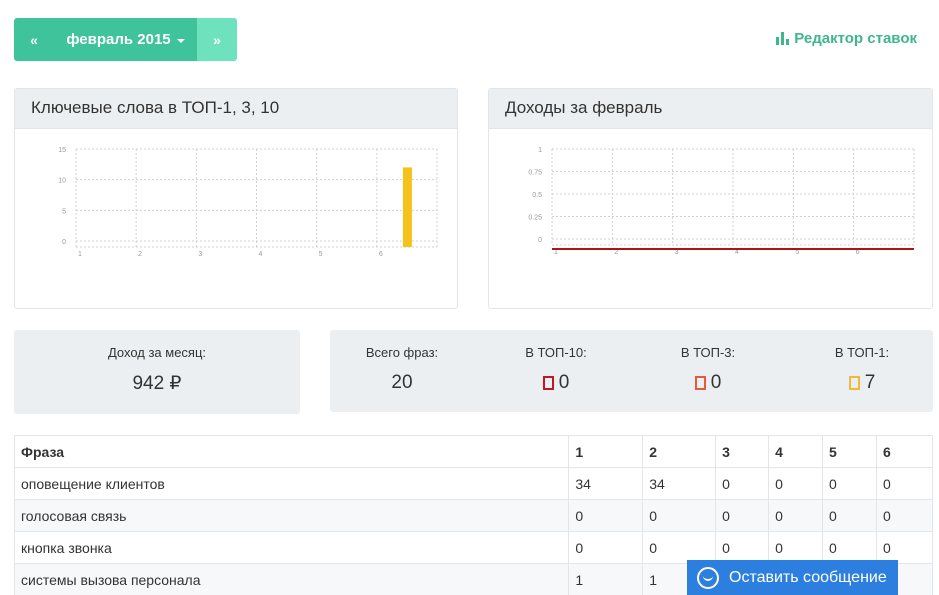  I want to click on leave-message-button: Оставить сообщение, so click(792, 577).